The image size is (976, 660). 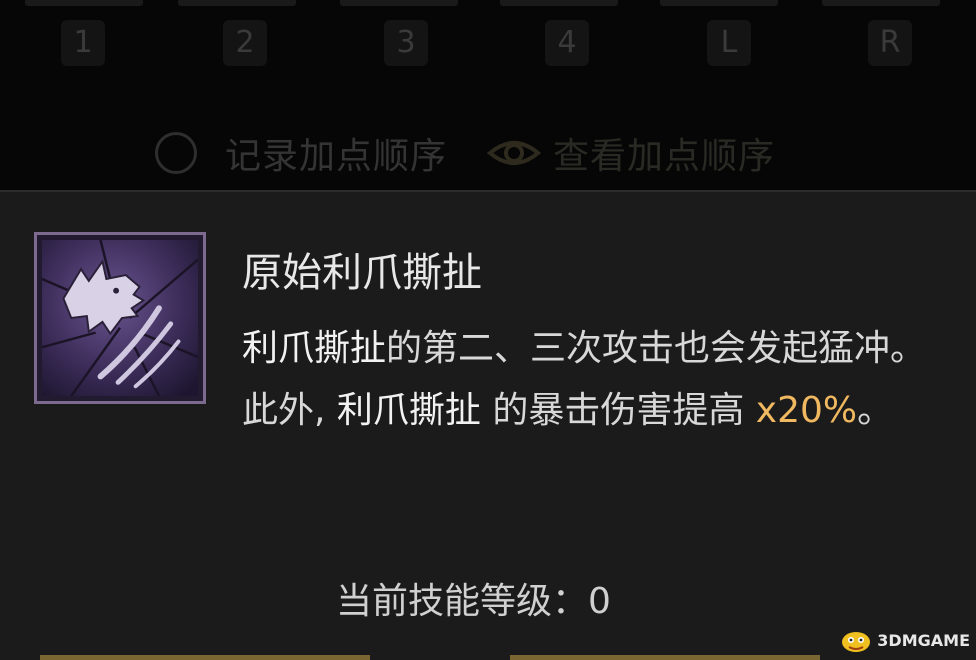 I want to click on slot-key-1: 1, so click(x=83, y=43).